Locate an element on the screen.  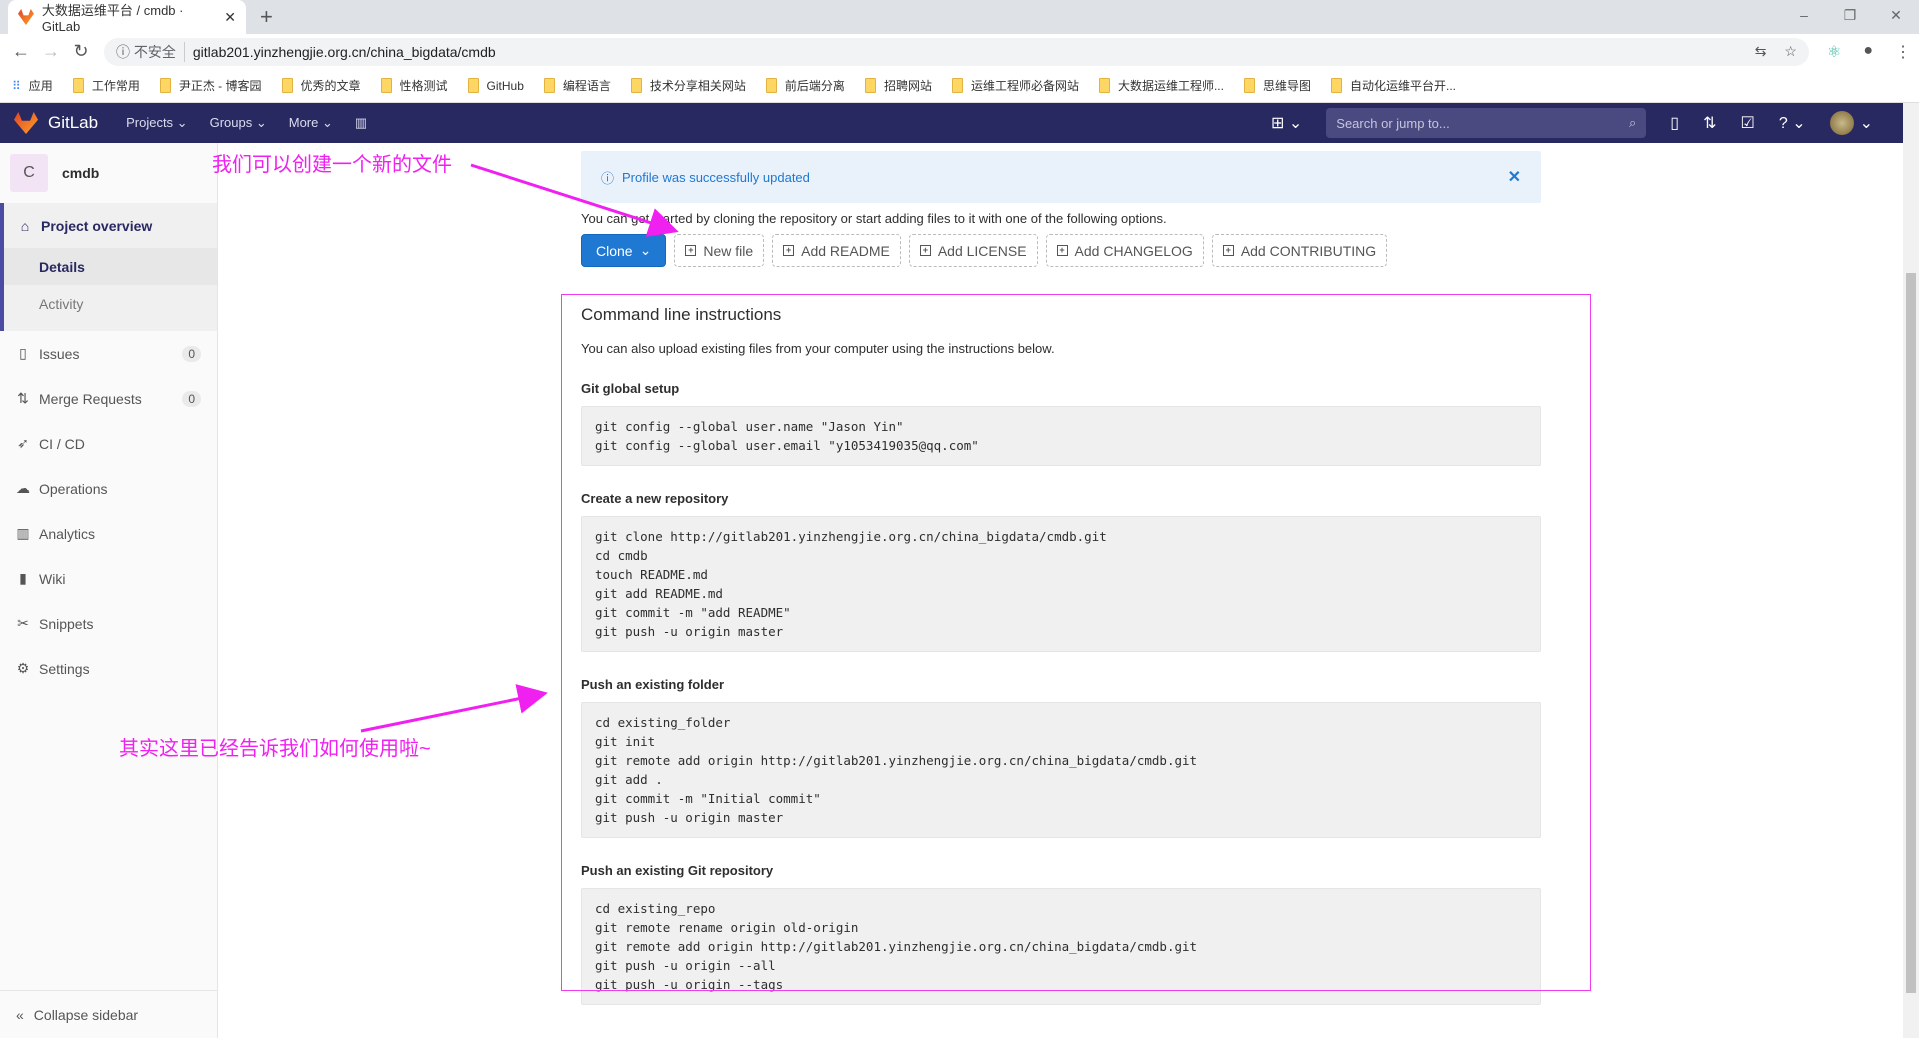
annotation-arrows is located at coordinates (519, 448).